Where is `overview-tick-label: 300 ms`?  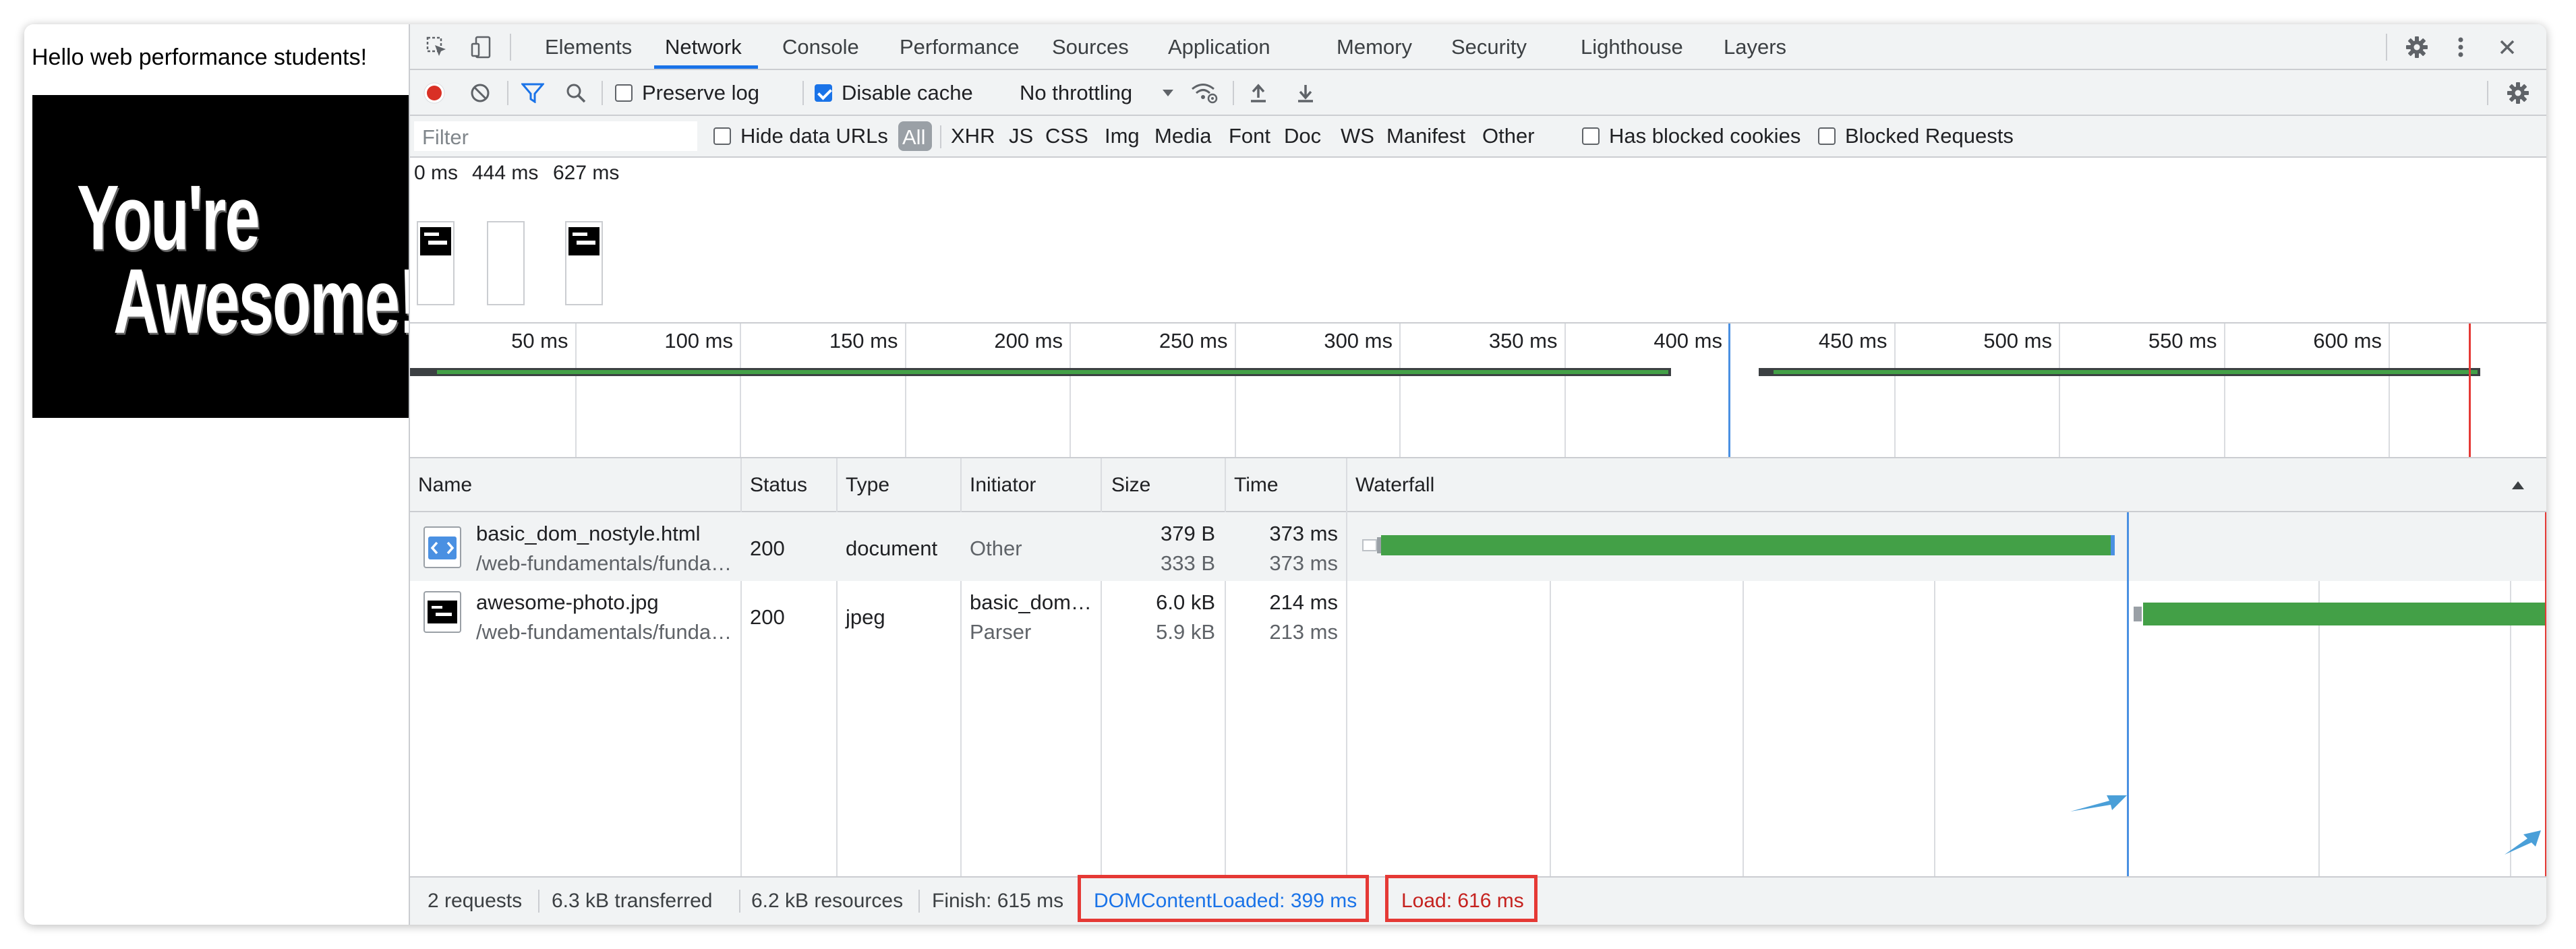 overview-tick-label: 300 ms is located at coordinates (1359, 341).